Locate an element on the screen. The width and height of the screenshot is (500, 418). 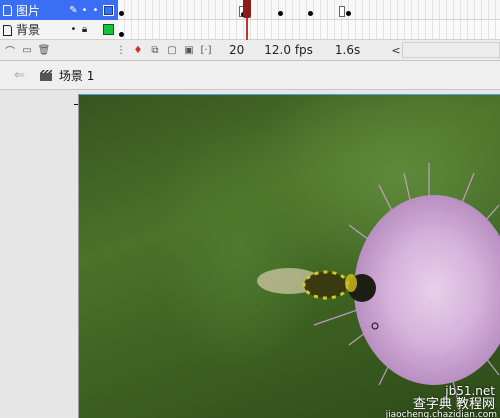
scene-icon is located at coordinates (46, 75).